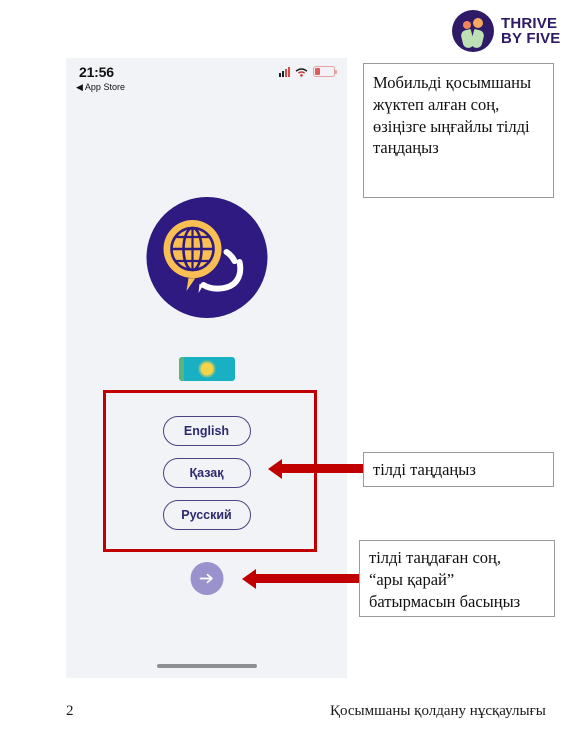  What do you see at coordinates (206, 515) in the screenshot?
I see `language-option-russian: Русский` at bounding box center [206, 515].